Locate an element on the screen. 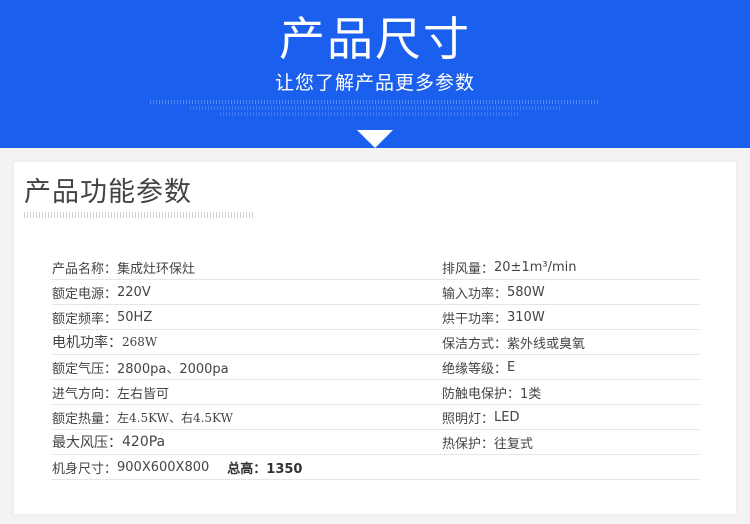 This screenshot has height=524, width=750. table-row: 最大风压： 420Pa 热保护： 往复式 is located at coordinates (376, 442).